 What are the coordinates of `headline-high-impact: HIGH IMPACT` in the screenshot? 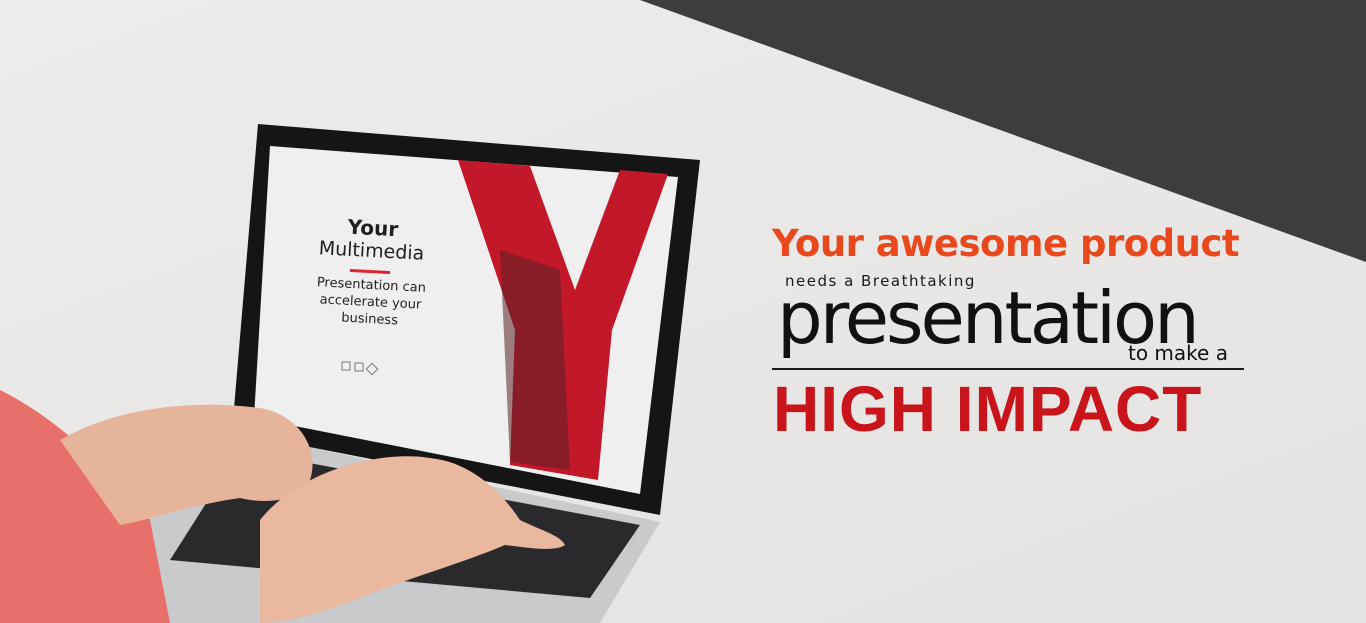 It's located at (988, 409).